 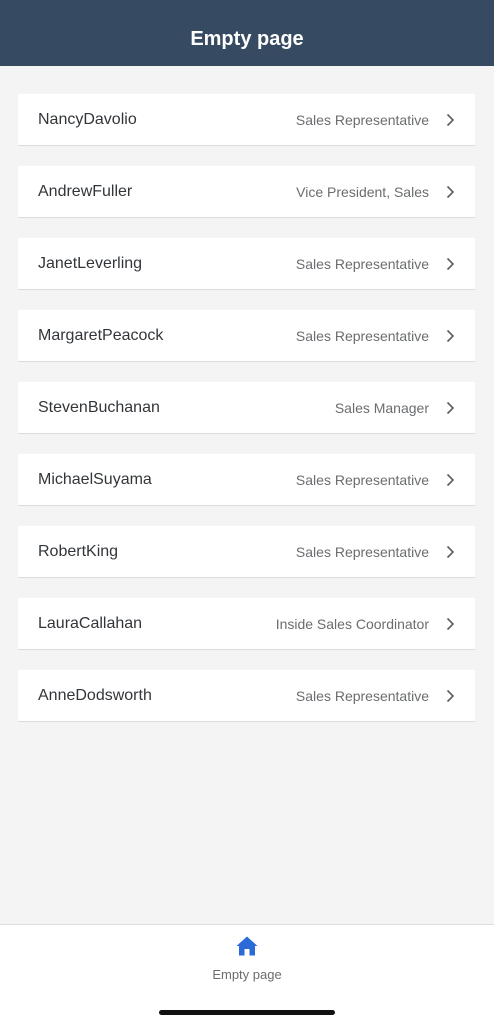 I want to click on tab-home: Empty page, so click(x=247, y=960).